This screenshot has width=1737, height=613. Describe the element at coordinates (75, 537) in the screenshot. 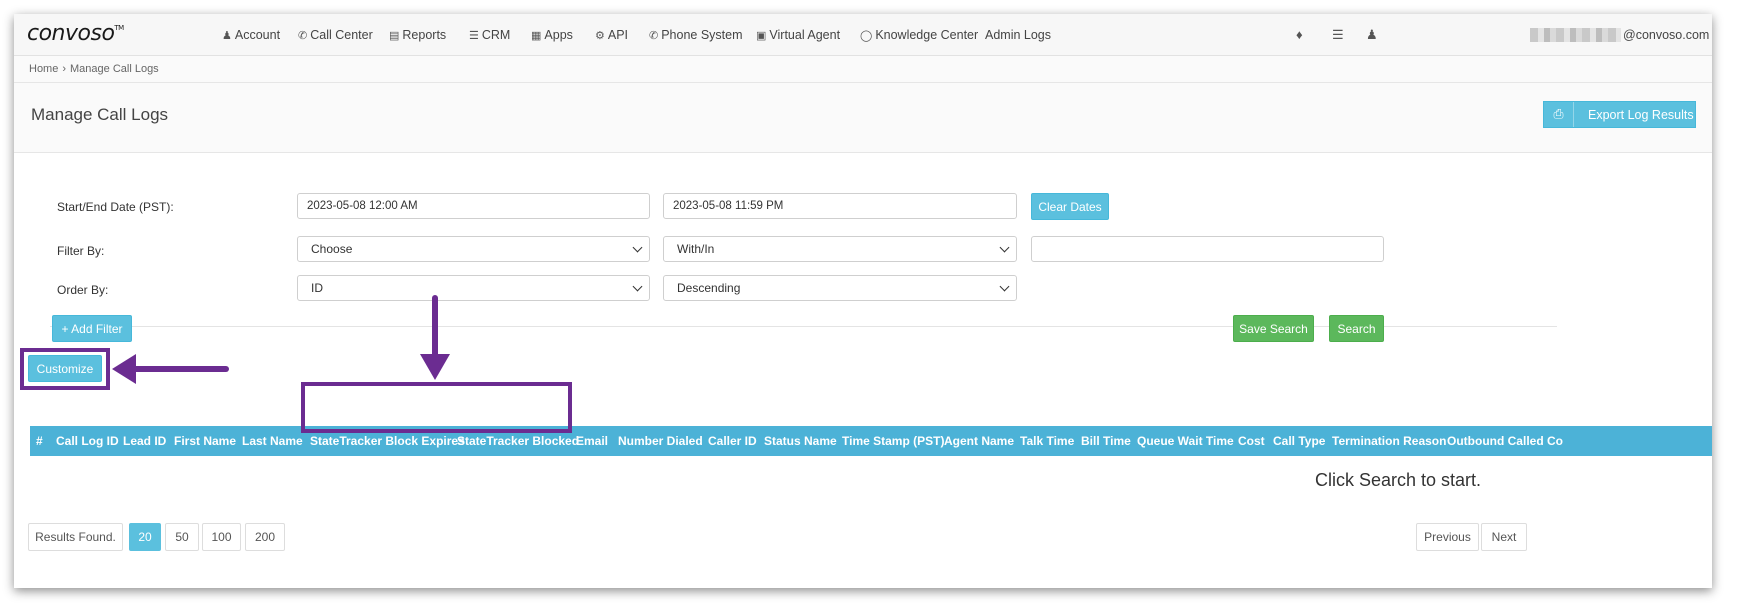

I see `results-found-label: Results Found.` at that location.